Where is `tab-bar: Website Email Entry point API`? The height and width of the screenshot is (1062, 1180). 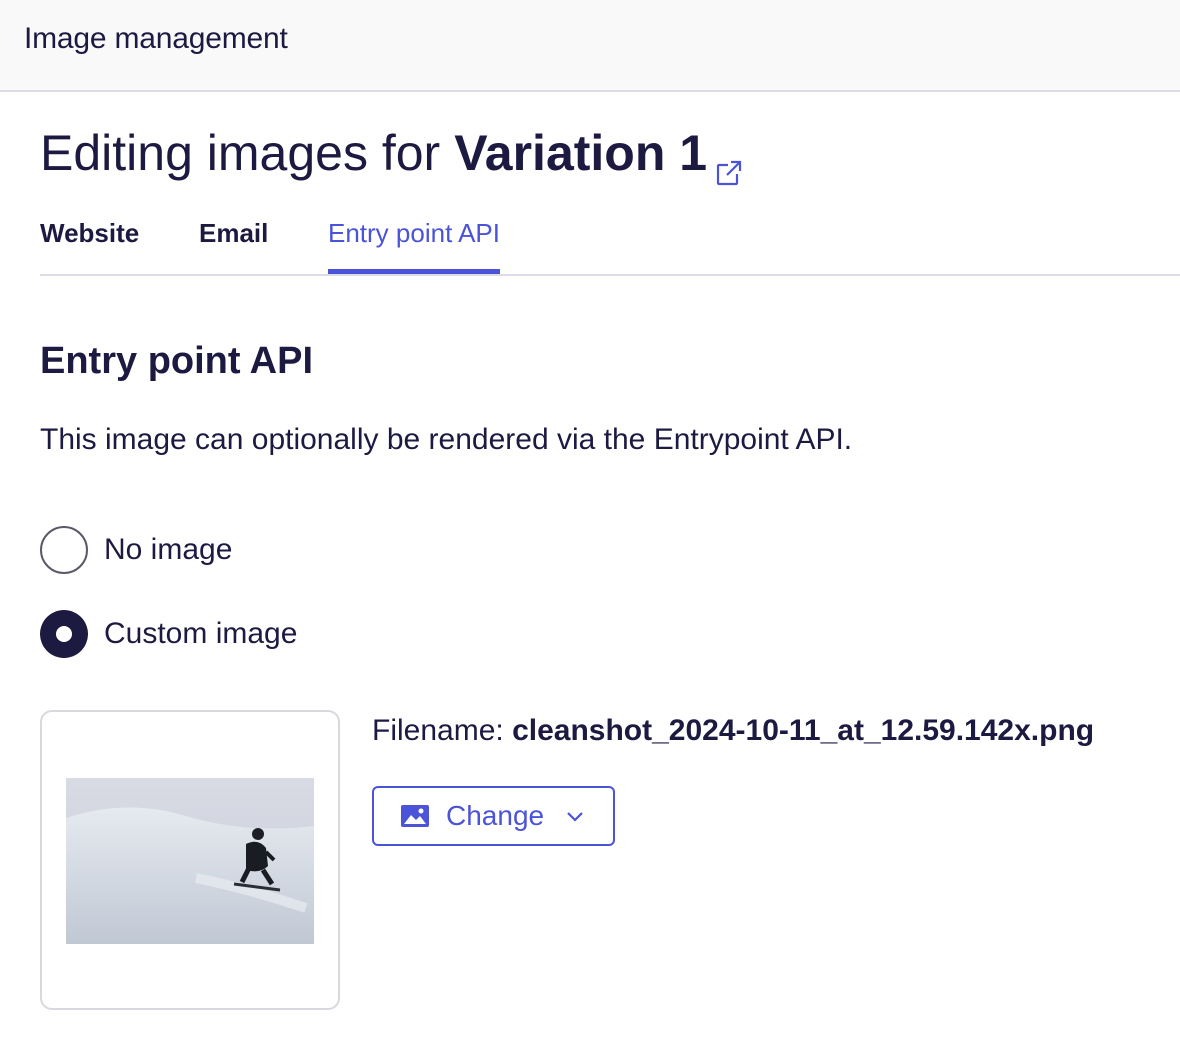
tab-bar: Website Email Entry point API is located at coordinates (610, 242).